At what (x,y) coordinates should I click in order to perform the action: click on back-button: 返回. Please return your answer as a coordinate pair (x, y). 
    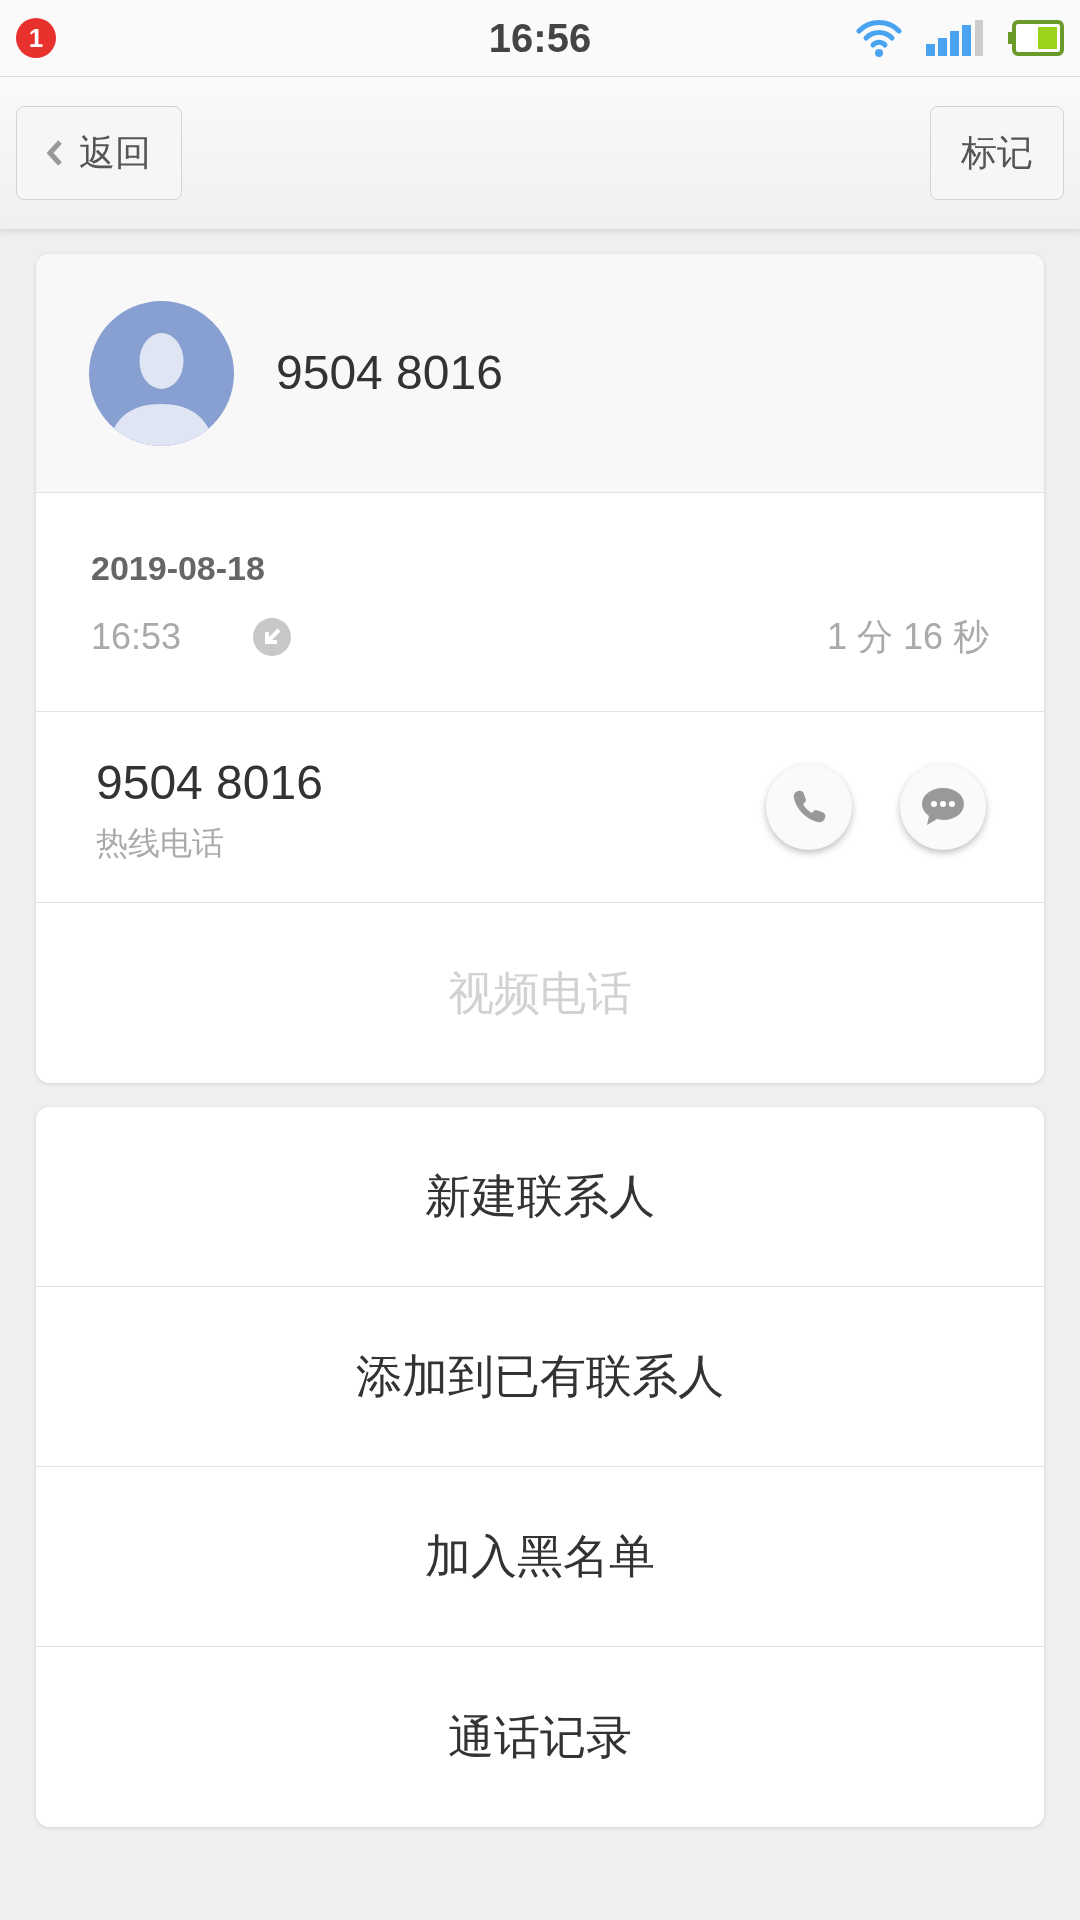
    Looking at the image, I should click on (99, 153).